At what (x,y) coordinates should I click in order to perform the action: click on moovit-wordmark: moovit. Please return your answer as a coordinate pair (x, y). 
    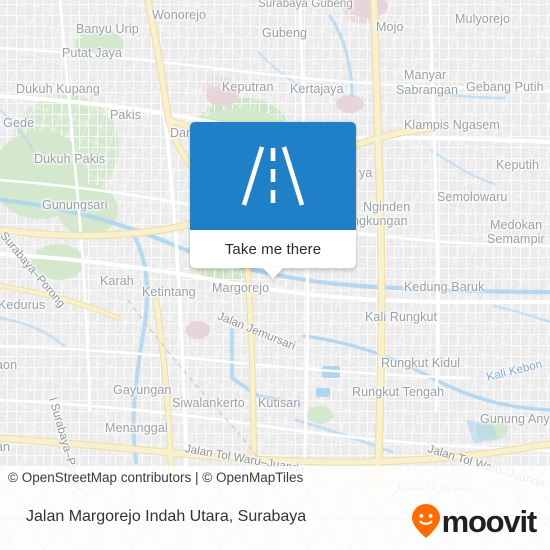
    Looking at the image, I should click on (489, 521).